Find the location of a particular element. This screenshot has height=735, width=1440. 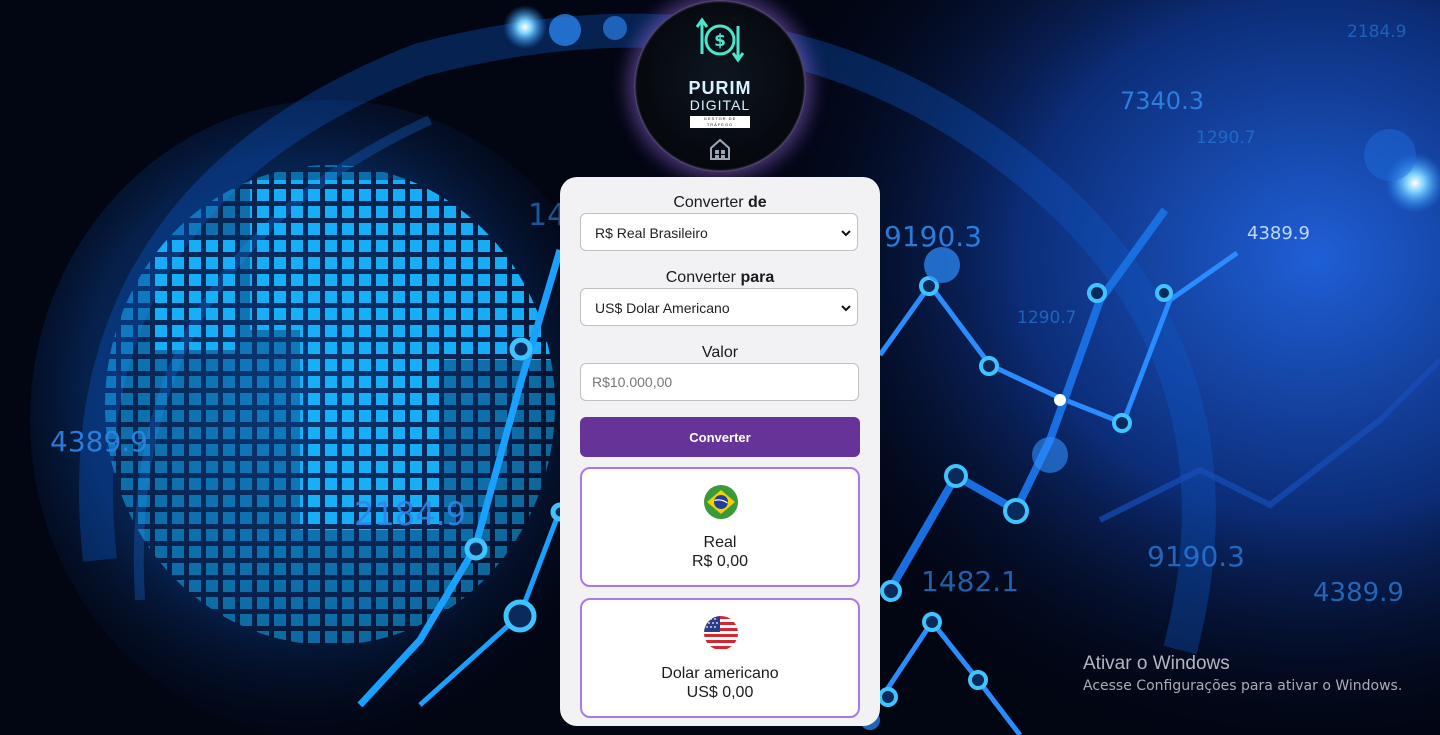

home-icon is located at coordinates (720, 149).